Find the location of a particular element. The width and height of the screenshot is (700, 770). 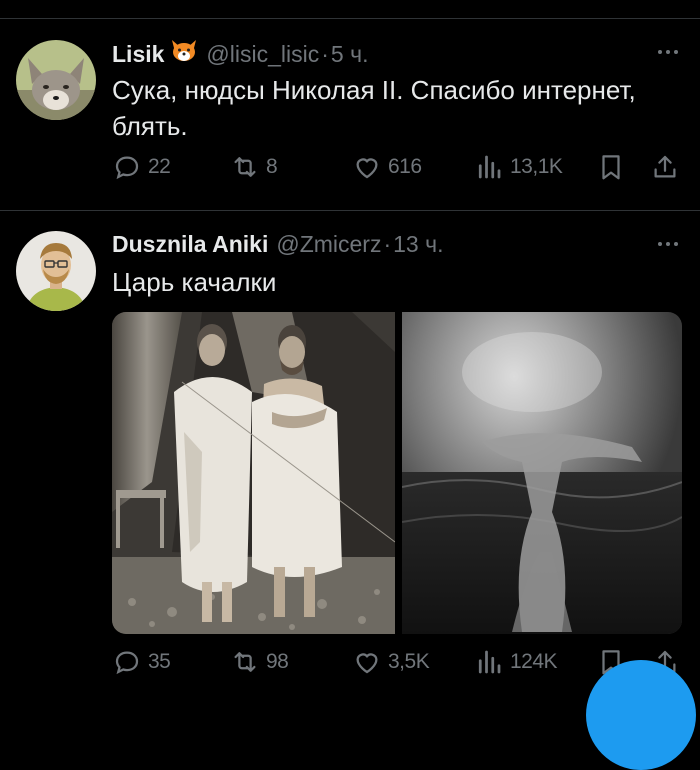

tweet-header: Lisik @lisic_lisic · 5 ч. is located at coordinates (240, 53).